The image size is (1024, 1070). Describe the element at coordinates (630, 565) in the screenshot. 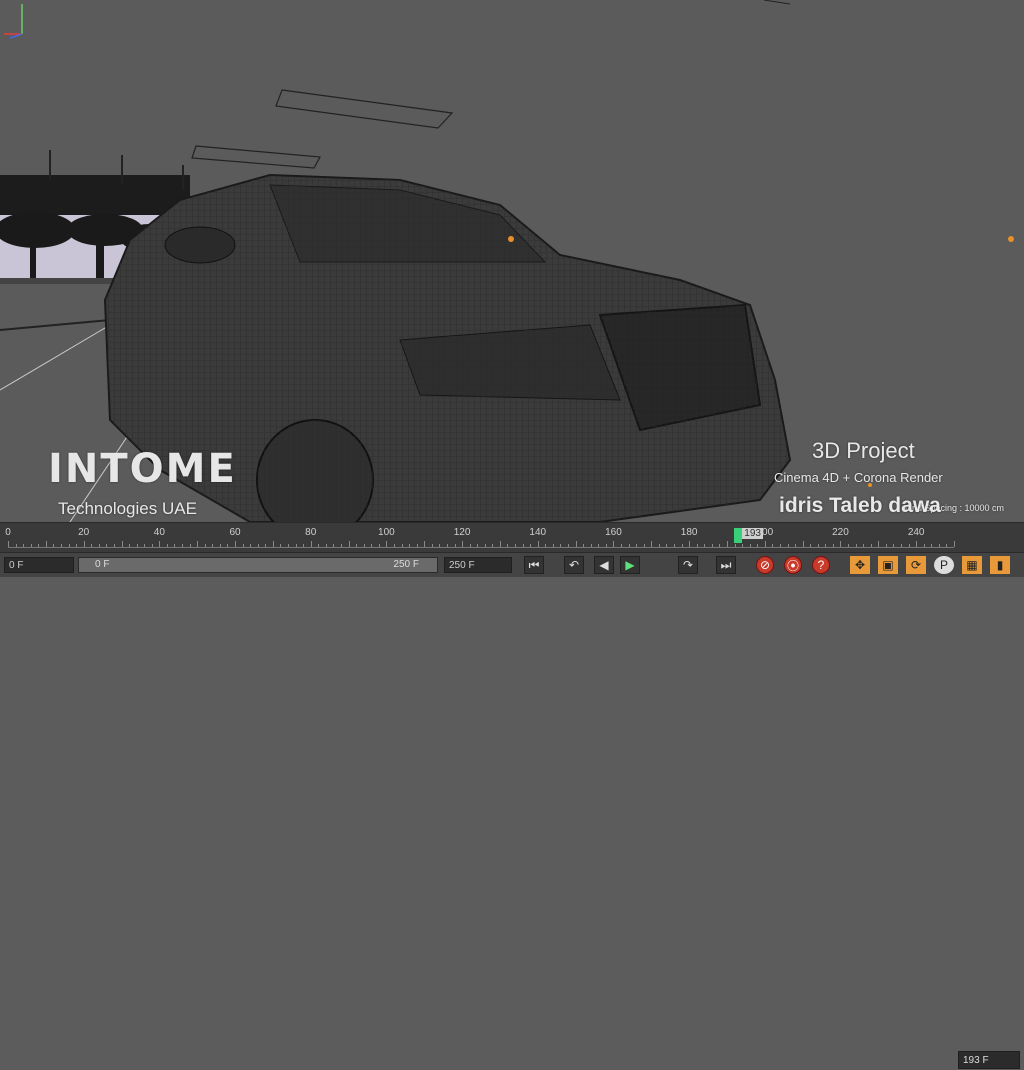

I see `play-forward-icon: ▶` at that location.